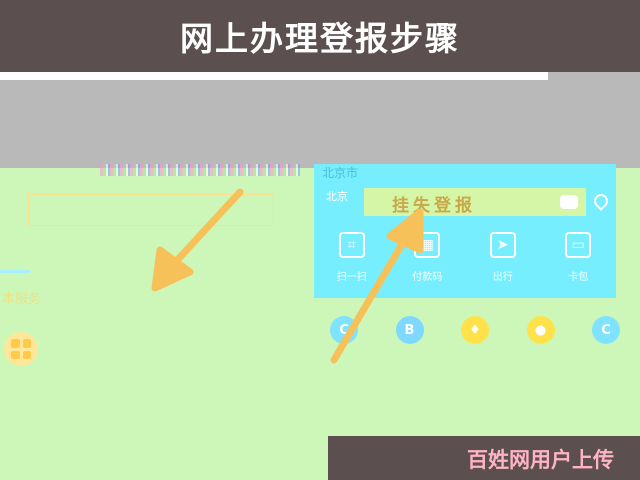 The width and height of the screenshot is (640, 480). Describe the element at coordinates (344, 330) in the screenshot. I see `service-icon-1: C` at that location.